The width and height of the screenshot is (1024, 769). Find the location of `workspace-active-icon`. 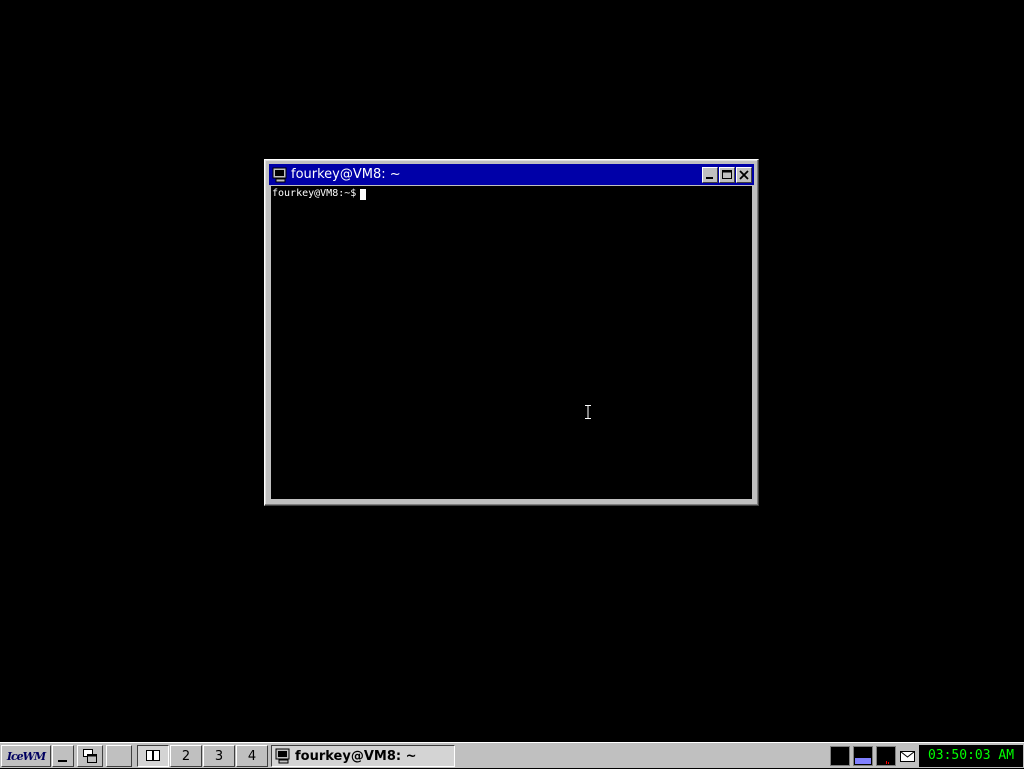

workspace-active-icon is located at coordinates (153, 755).